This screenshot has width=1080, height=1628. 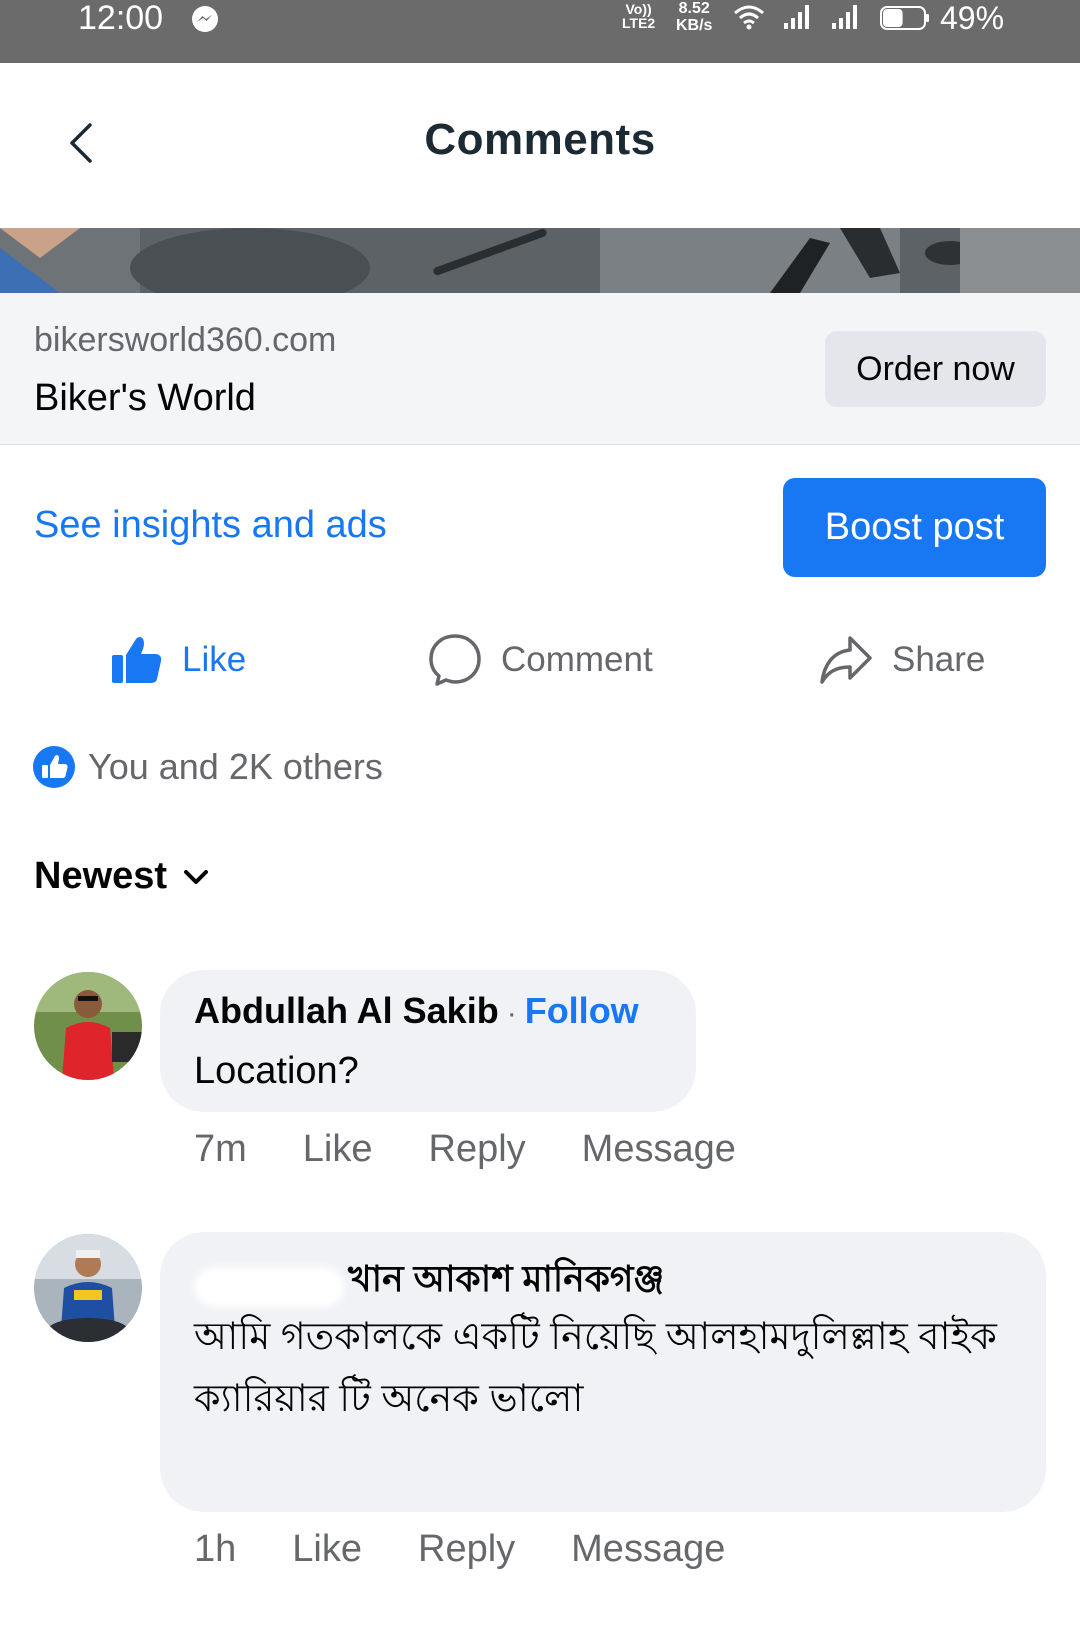 What do you see at coordinates (540, 139) in the screenshot?
I see `page-title: Comments` at bounding box center [540, 139].